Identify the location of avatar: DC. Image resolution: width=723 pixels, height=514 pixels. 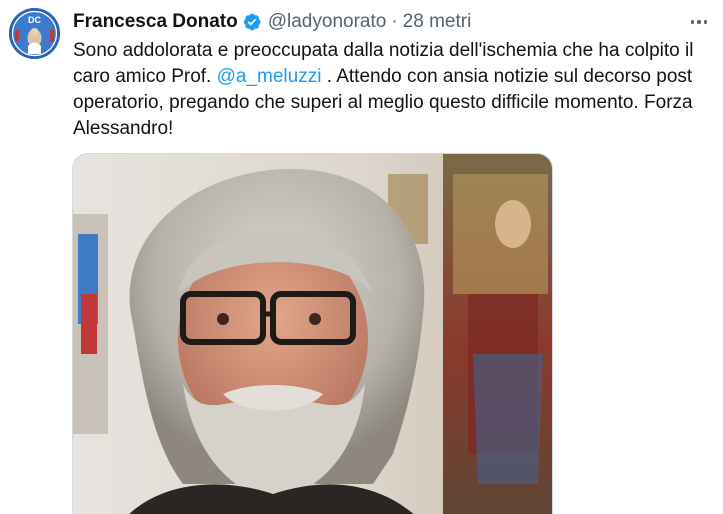
(34, 33).